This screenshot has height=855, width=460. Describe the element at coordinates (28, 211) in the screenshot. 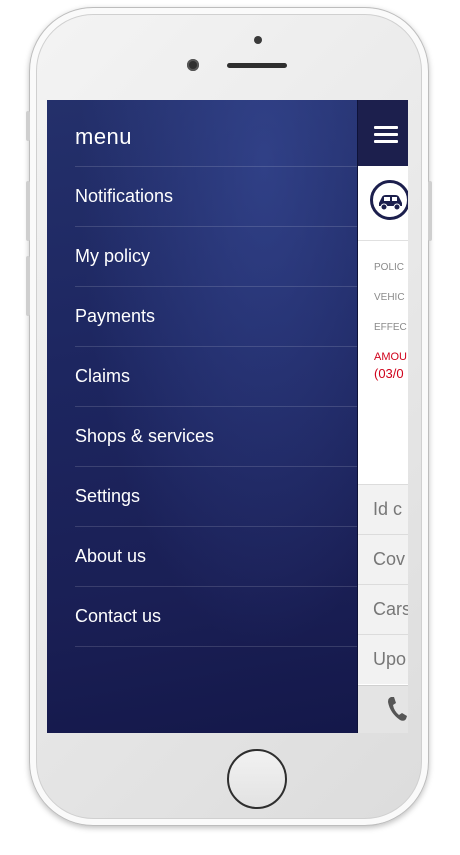

I see `volume-up-button` at that location.